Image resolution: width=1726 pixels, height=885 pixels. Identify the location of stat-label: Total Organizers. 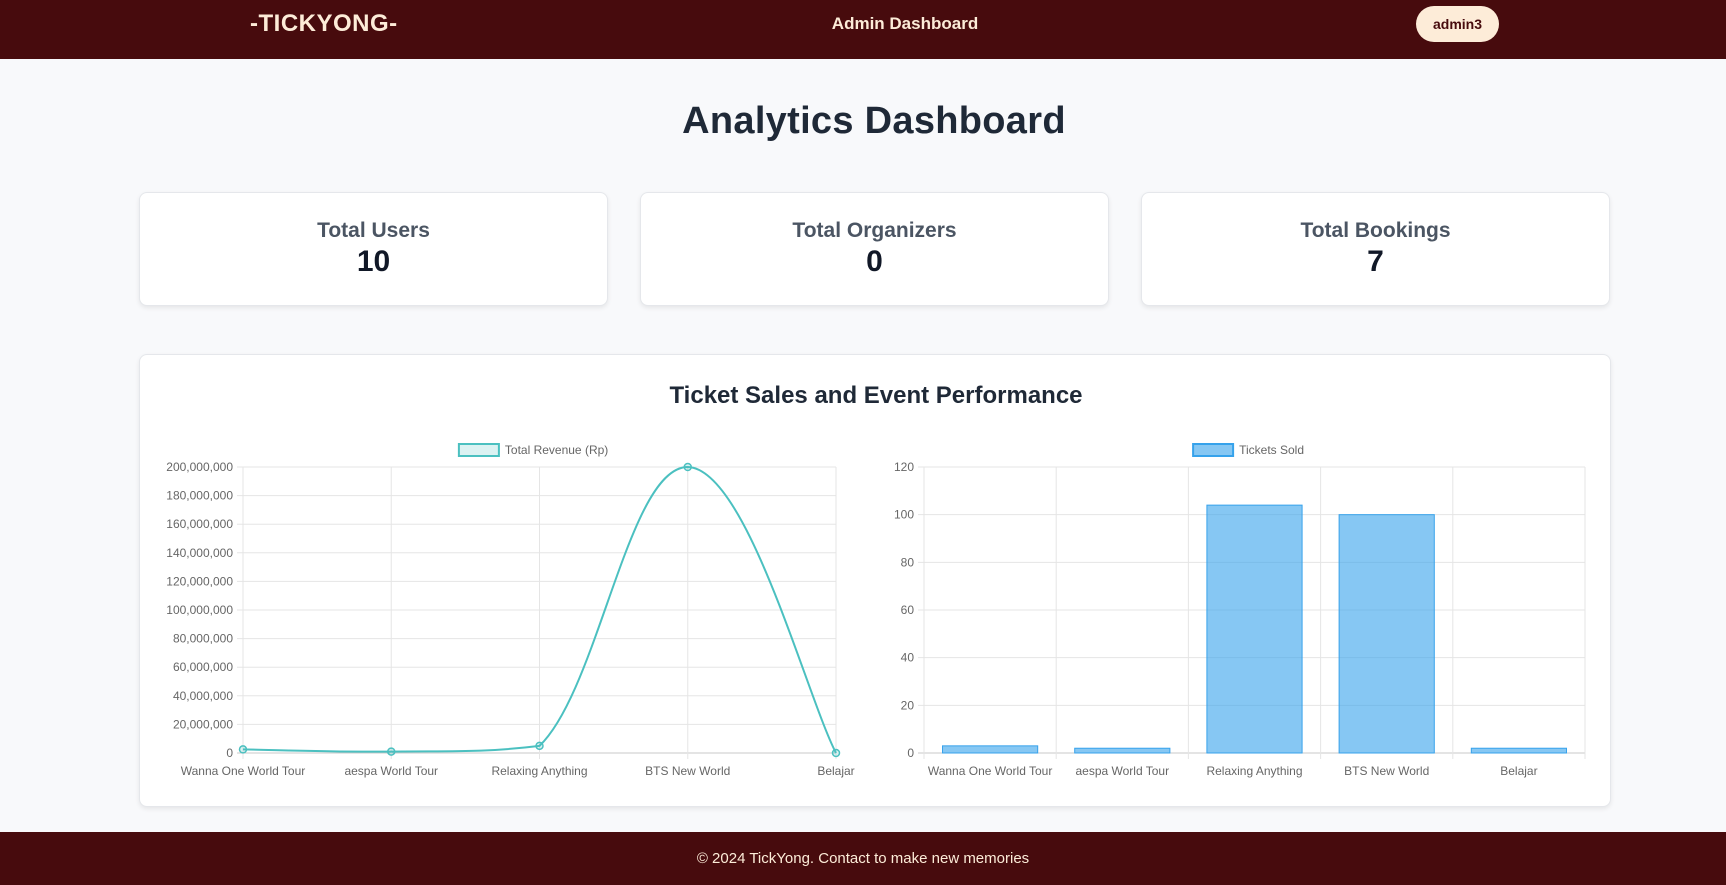
(874, 230).